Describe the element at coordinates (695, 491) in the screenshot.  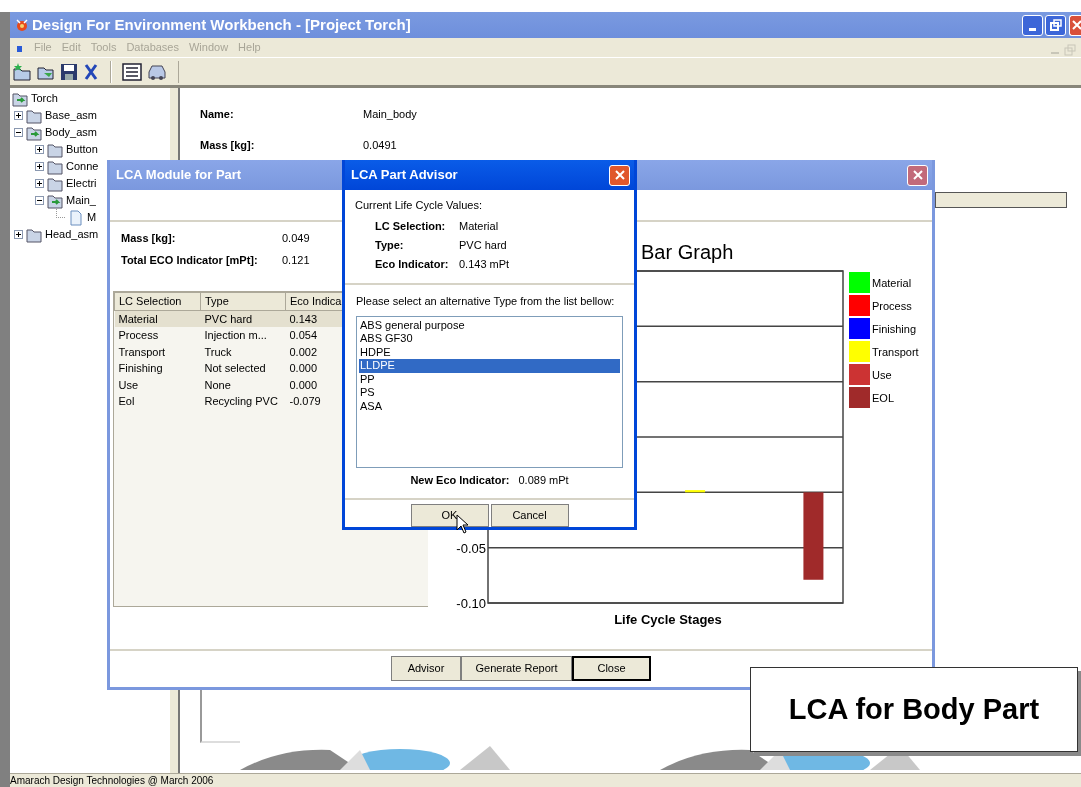
I see `bar` at that location.